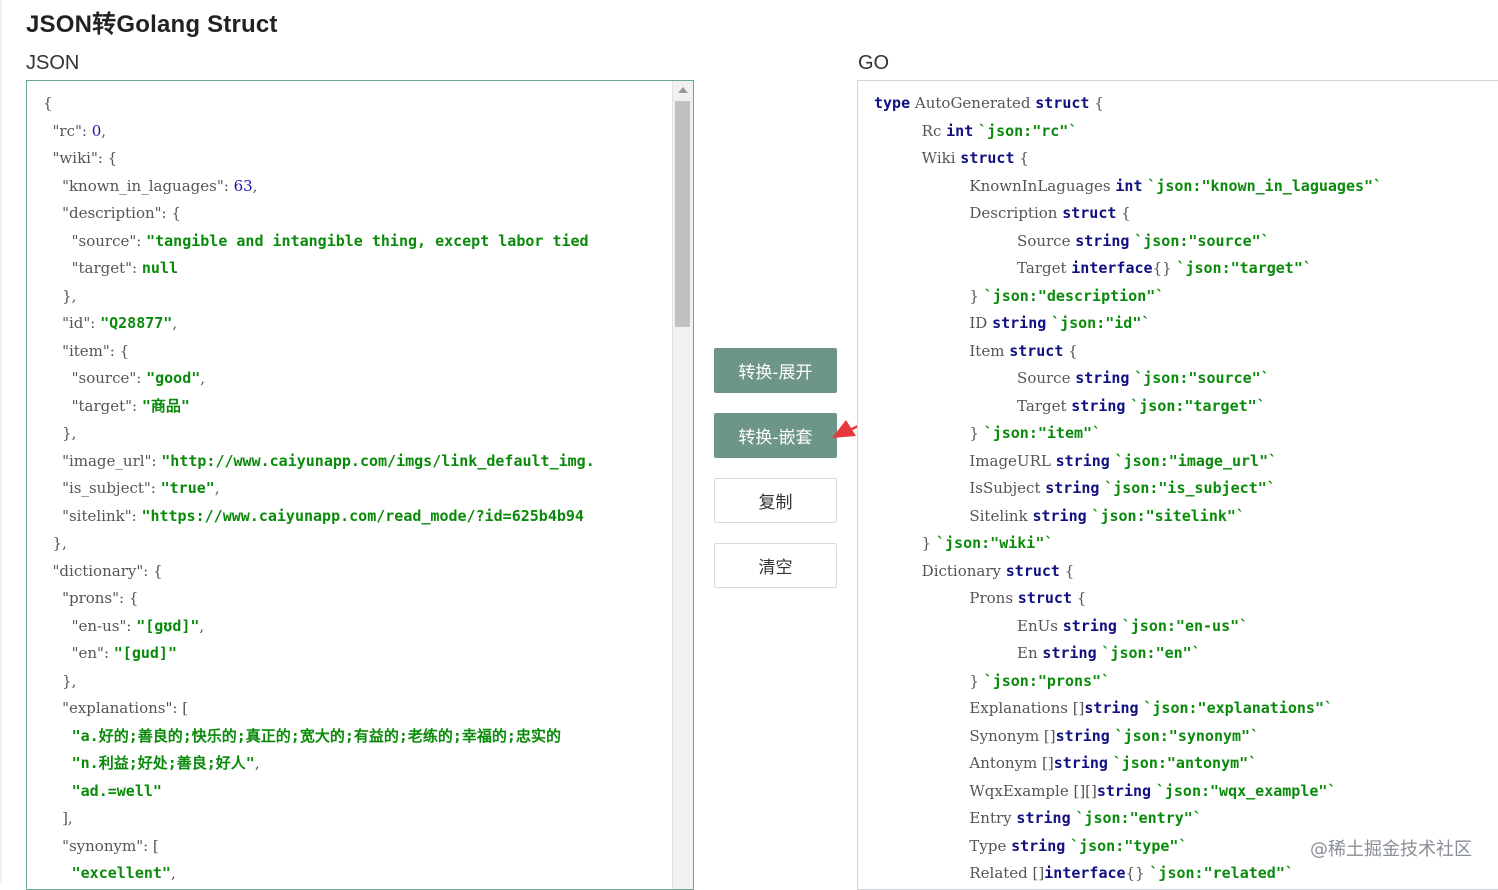 This screenshot has width=1498, height=890. Describe the element at coordinates (968, 213) in the screenshot. I see `code-token: Description` at that location.